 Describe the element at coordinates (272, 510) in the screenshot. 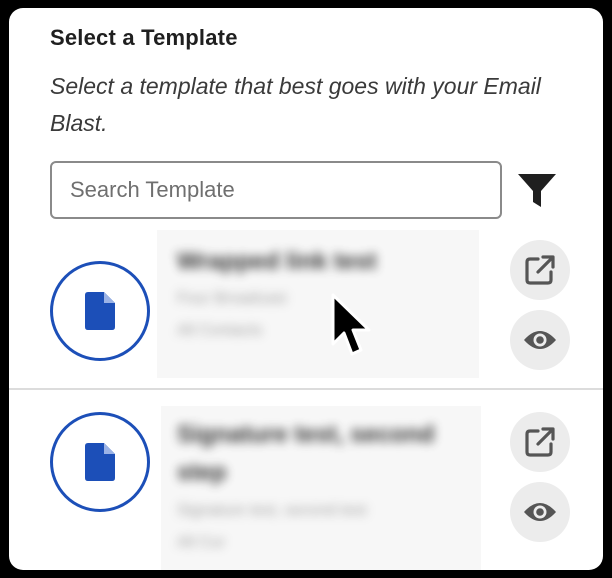

I see `template-subtitle: Signature test, second test` at that location.